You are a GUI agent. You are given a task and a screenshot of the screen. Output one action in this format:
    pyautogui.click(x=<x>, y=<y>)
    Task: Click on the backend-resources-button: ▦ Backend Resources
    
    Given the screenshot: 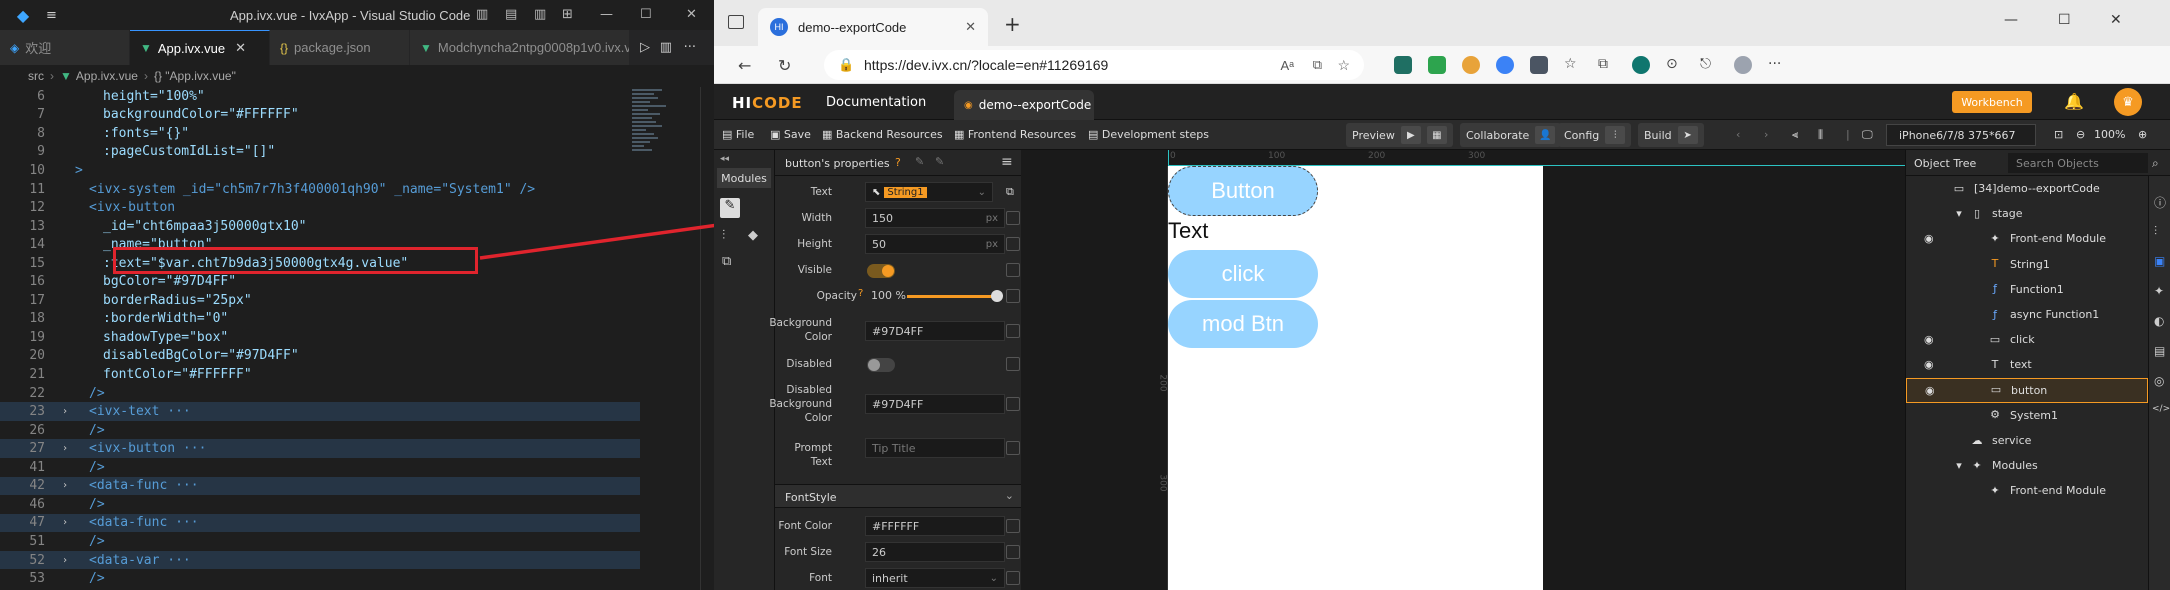 What is the action you would take?
    pyautogui.click(x=882, y=134)
    